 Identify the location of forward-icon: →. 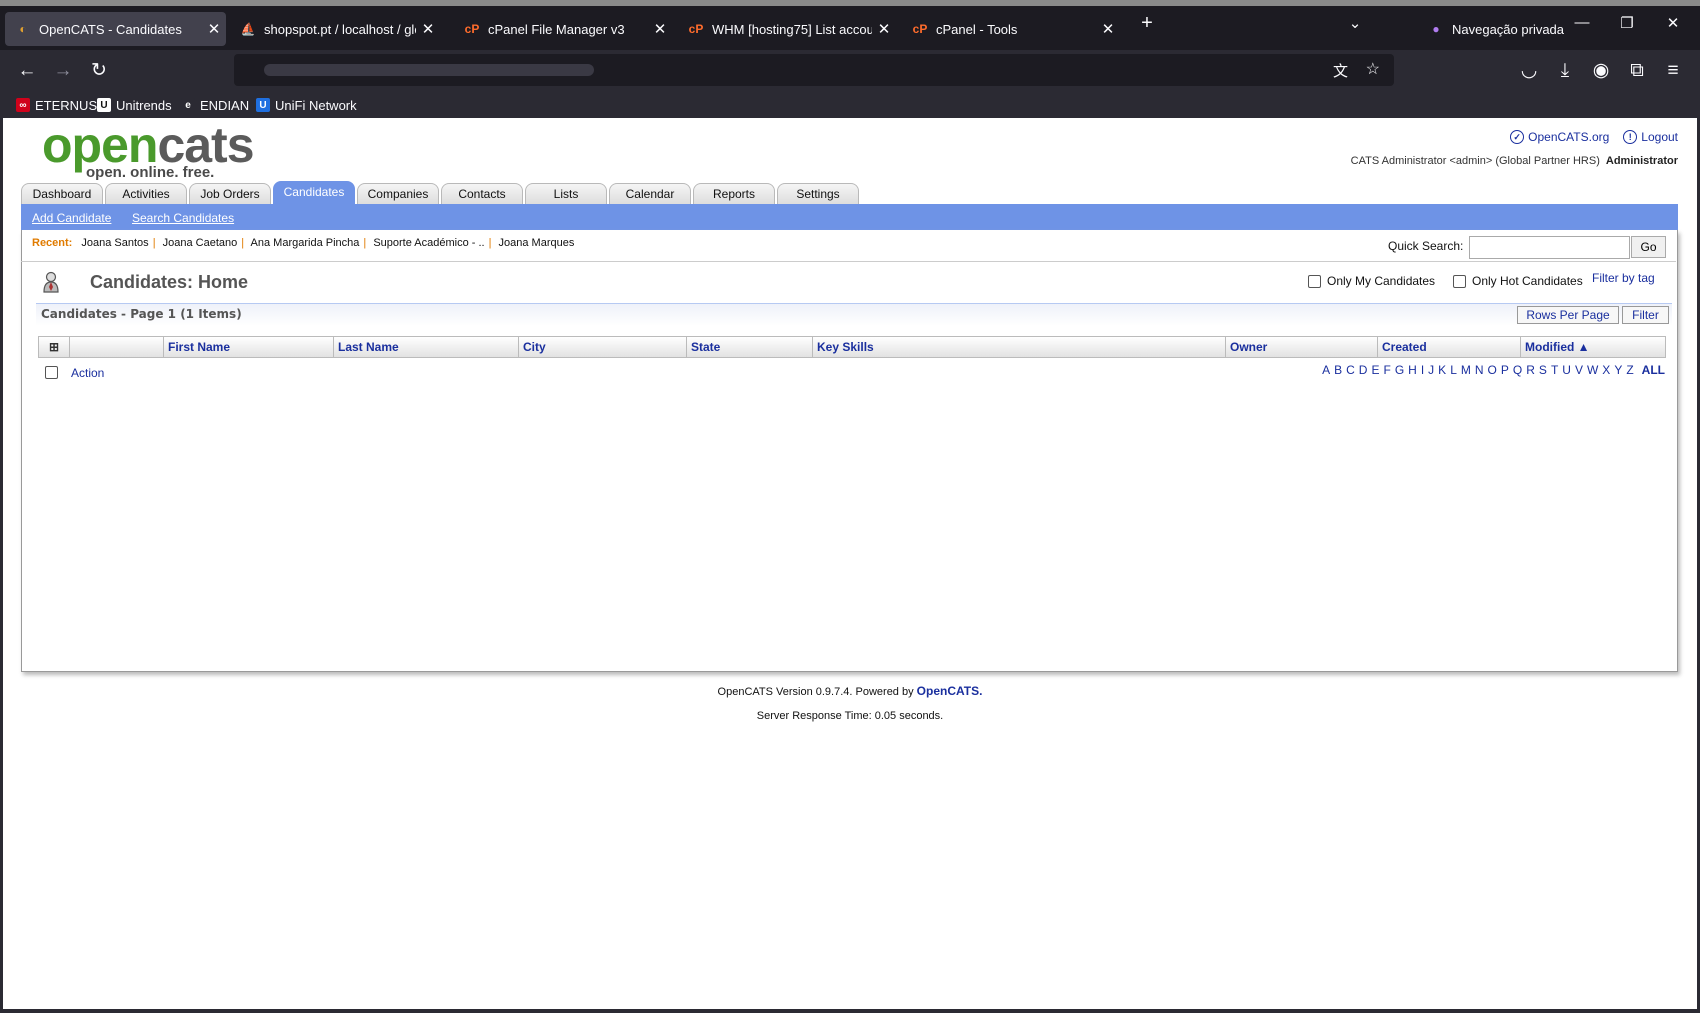
(63, 71).